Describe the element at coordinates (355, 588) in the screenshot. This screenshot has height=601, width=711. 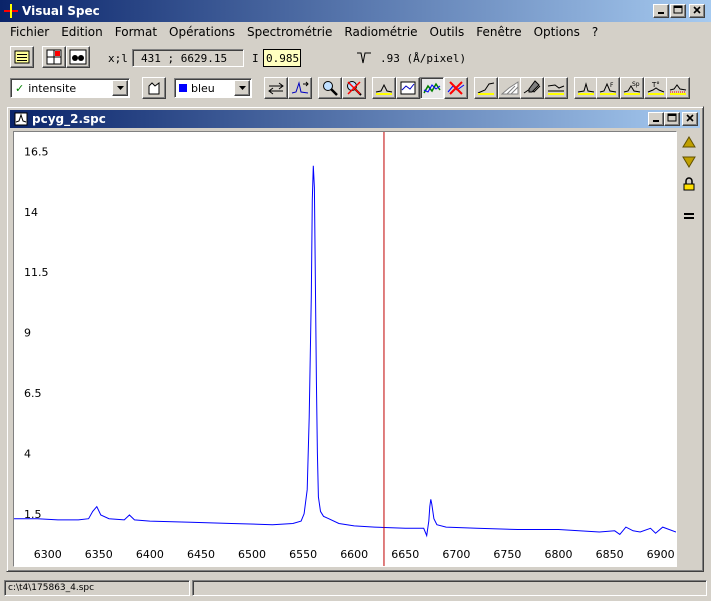
I see `status-bar: c:\t4\175863_4.spc` at that location.